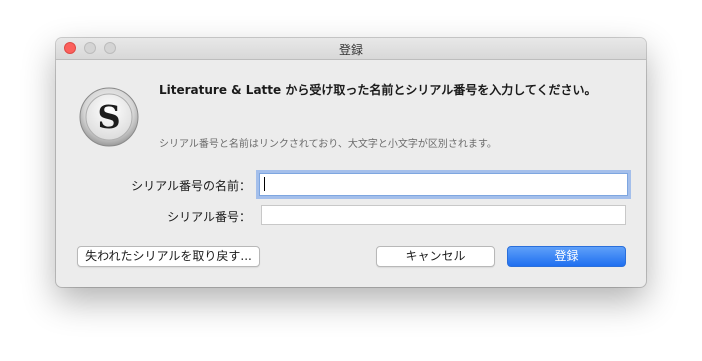  I want to click on cancel-button: キャンセル, so click(435, 256).